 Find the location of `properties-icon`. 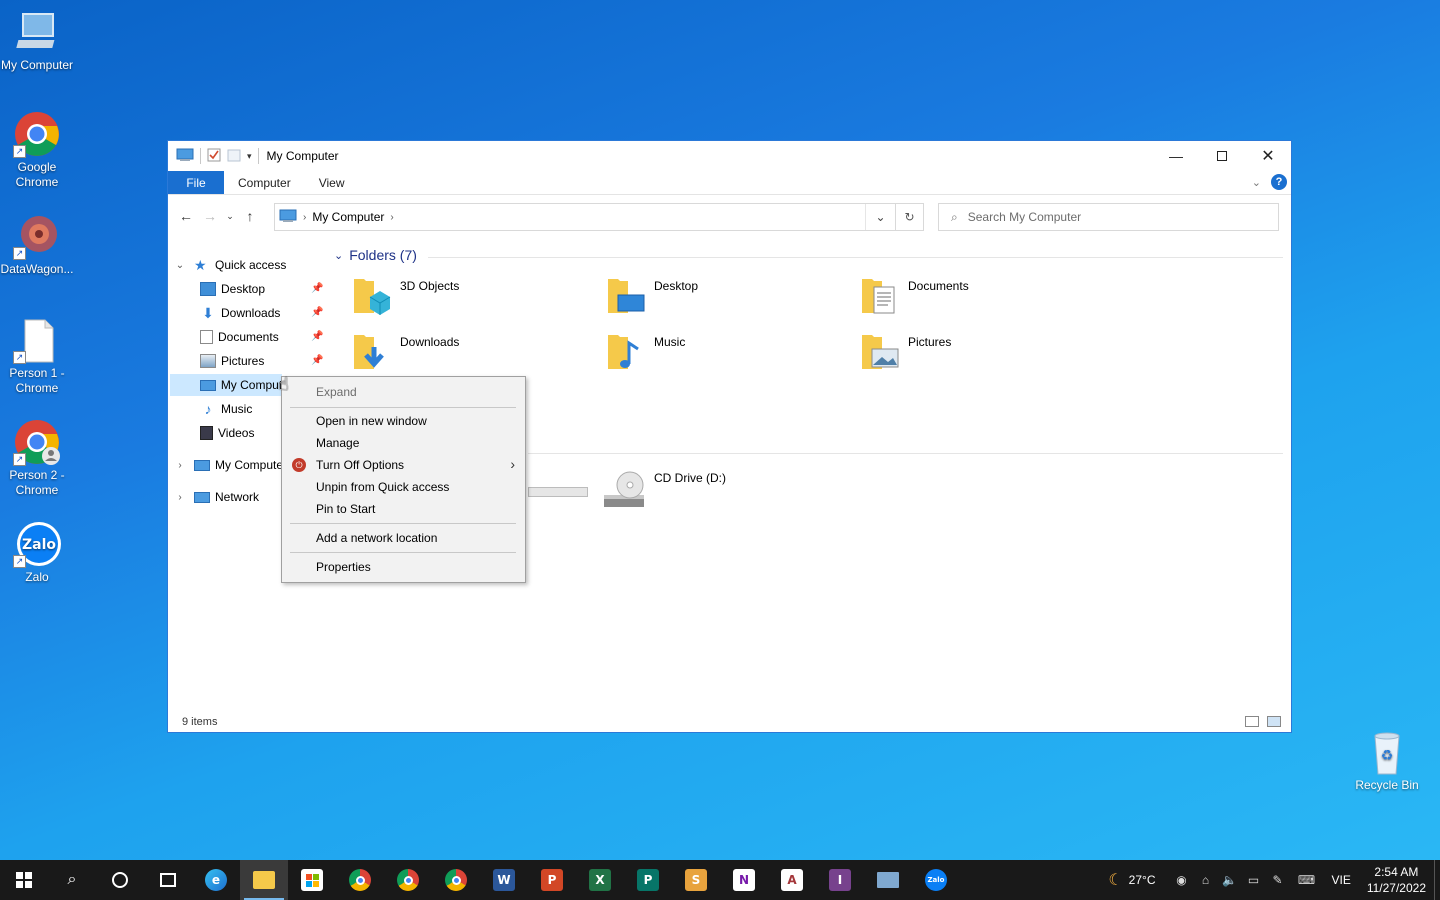

properties-icon is located at coordinates (214, 156).